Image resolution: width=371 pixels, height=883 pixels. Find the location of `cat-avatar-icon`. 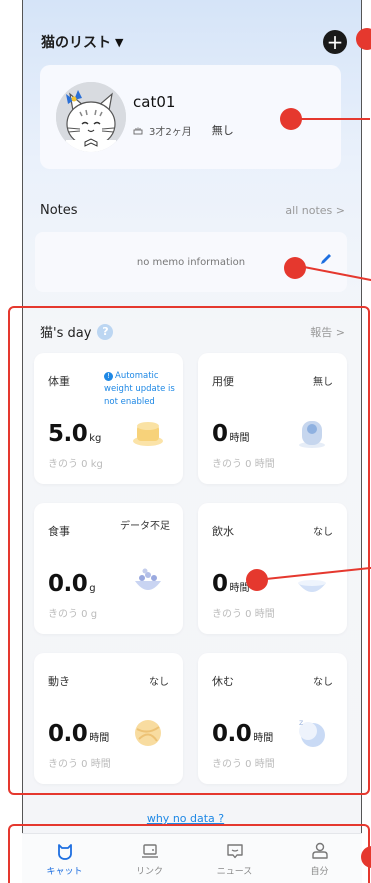

cat-avatar-icon is located at coordinates (91, 117).